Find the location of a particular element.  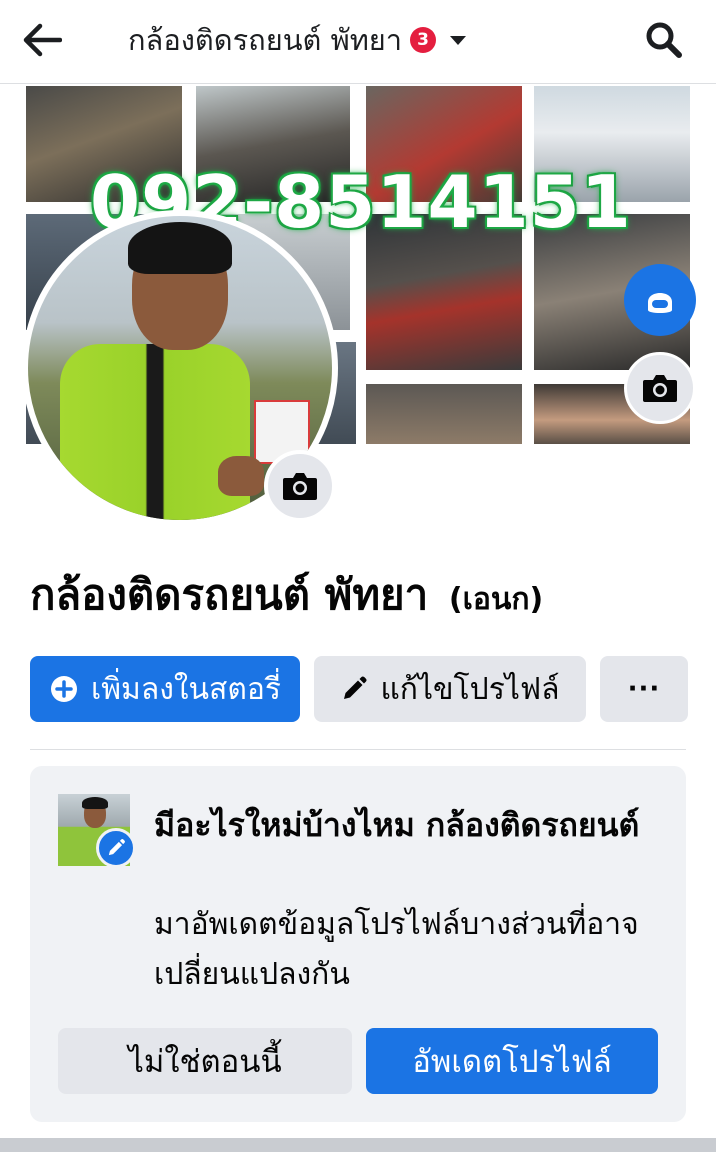

chevron-down-icon is located at coordinates (458, 40).